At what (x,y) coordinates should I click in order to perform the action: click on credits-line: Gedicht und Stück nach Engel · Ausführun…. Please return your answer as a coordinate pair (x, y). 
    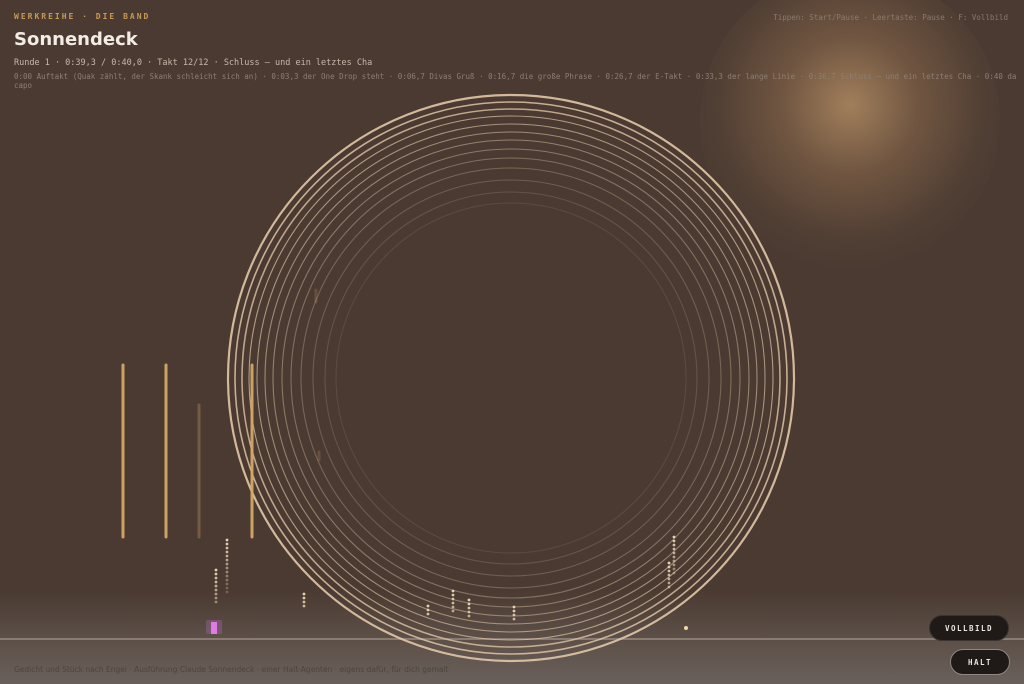
    Looking at the image, I should click on (231, 669).